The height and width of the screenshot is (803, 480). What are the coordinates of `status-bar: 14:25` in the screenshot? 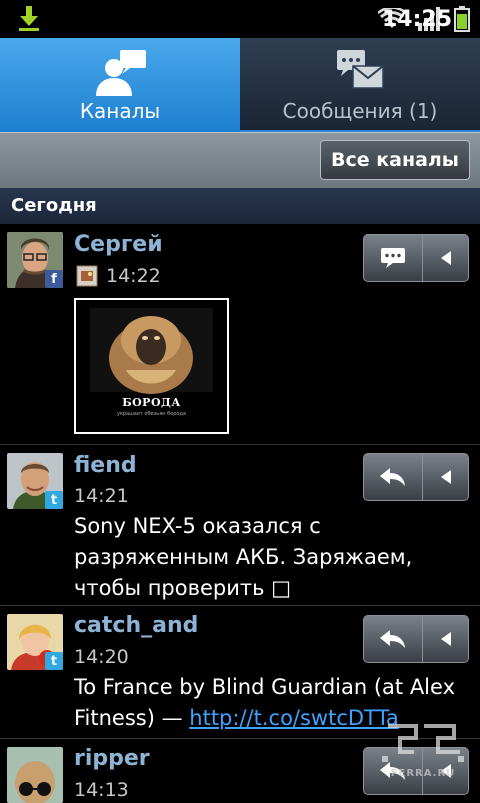 It's located at (240, 19).